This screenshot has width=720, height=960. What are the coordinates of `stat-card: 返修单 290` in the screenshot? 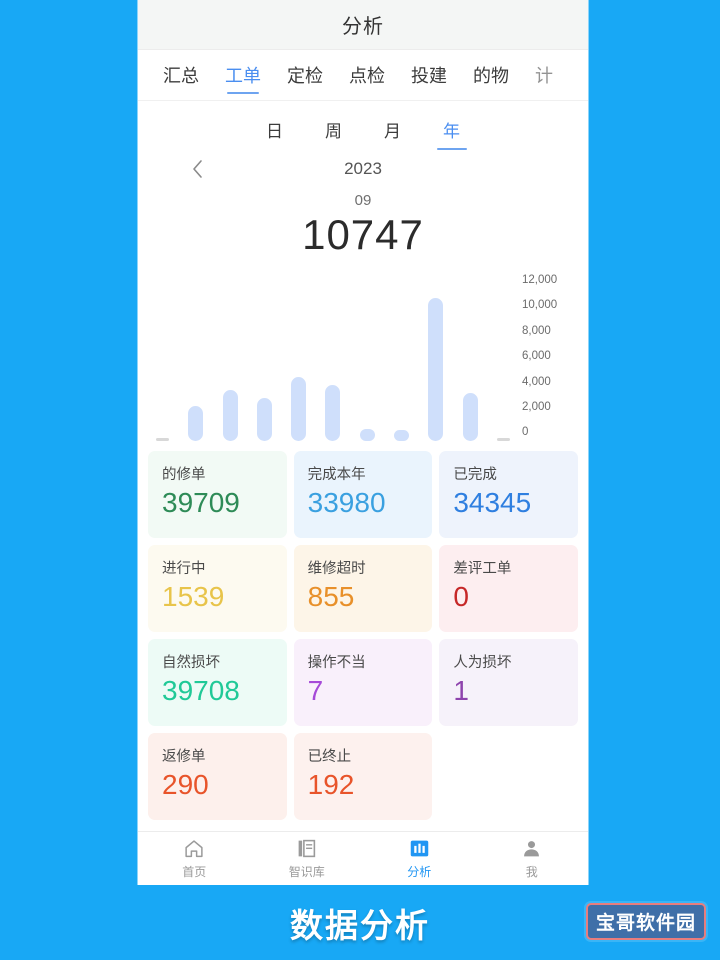 It's located at (217, 776).